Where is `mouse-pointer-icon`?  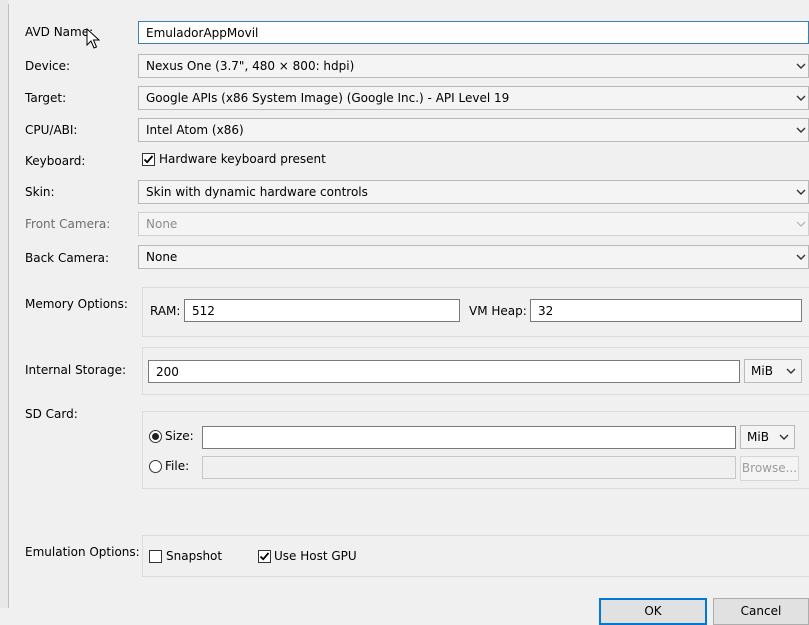
mouse-pointer-icon is located at coordinates (93, 38).